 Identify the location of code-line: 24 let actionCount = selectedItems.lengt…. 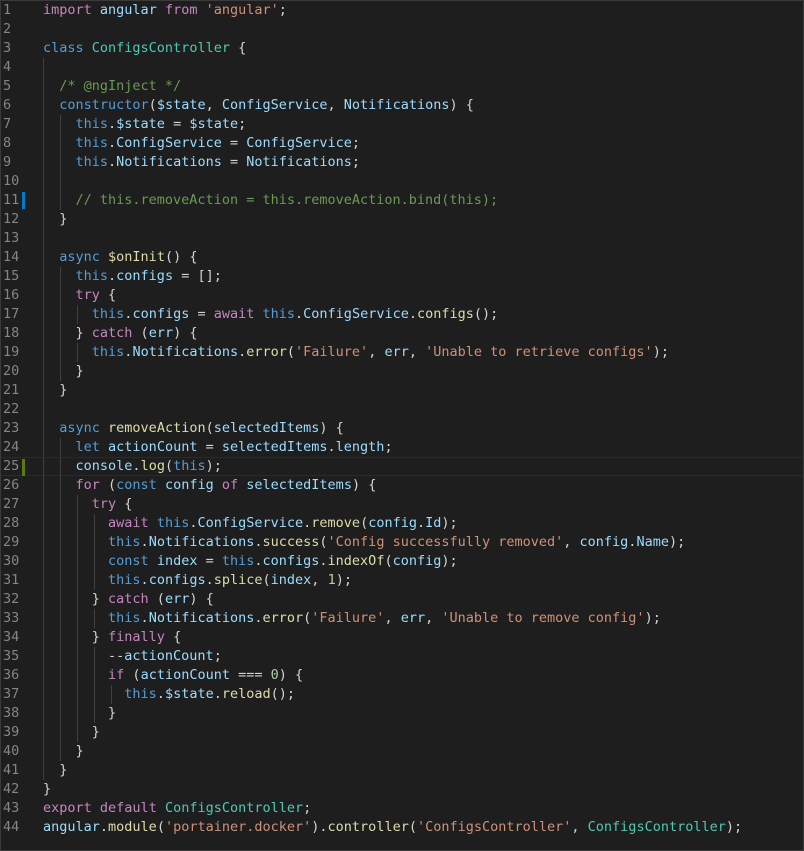
(402, 447).